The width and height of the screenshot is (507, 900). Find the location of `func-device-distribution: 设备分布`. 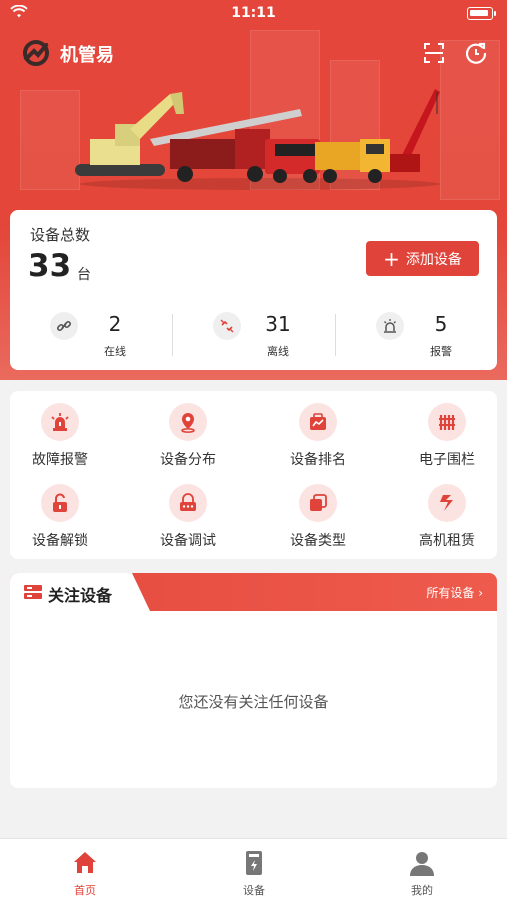

func-device-distribution: 设备分布 is located at coordinates (188, 429).